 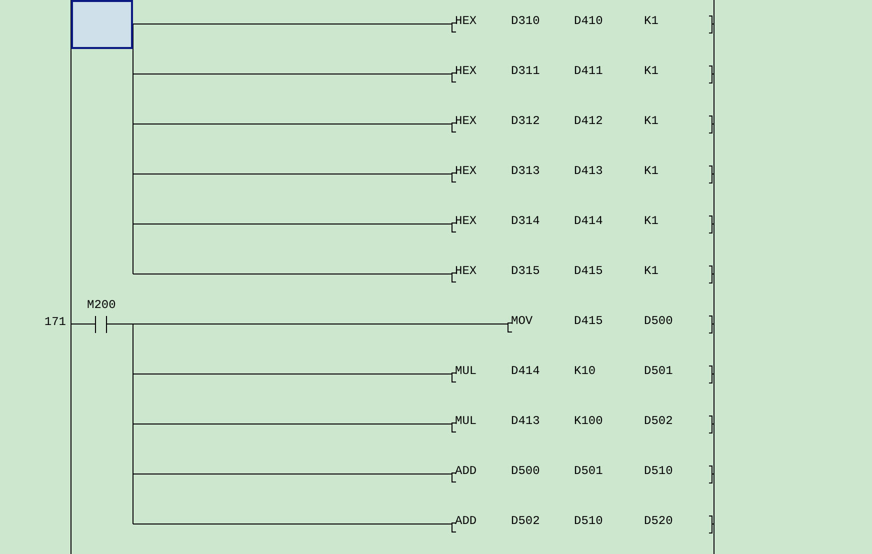 I want to click on operand: D412, so click(x=588, y=121).